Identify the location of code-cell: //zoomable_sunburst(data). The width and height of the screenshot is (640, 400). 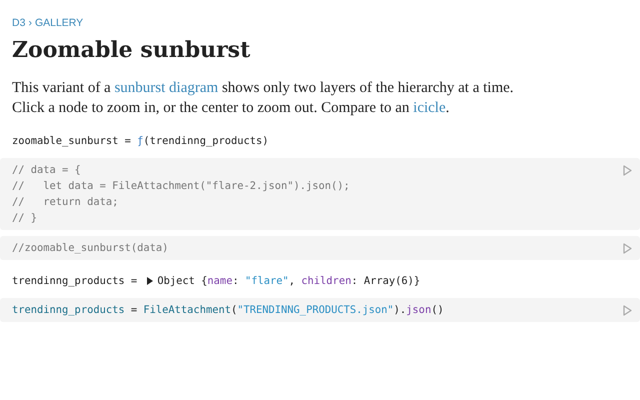
(320, 248).